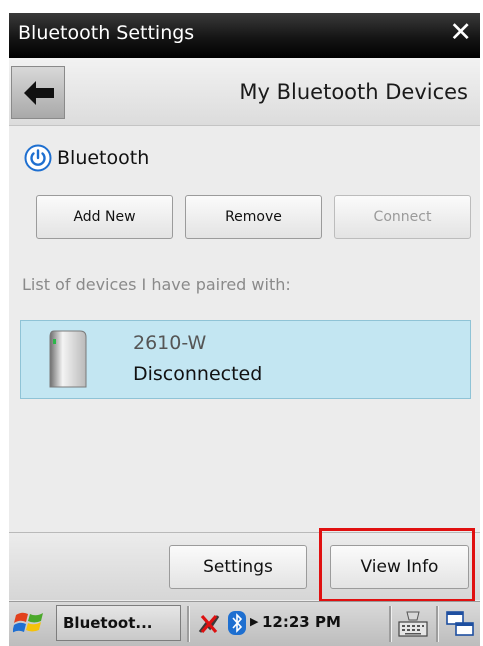  Describe the element at coordinates (413, 624) in the screenshot. I see `keyboard-icon` at that location.